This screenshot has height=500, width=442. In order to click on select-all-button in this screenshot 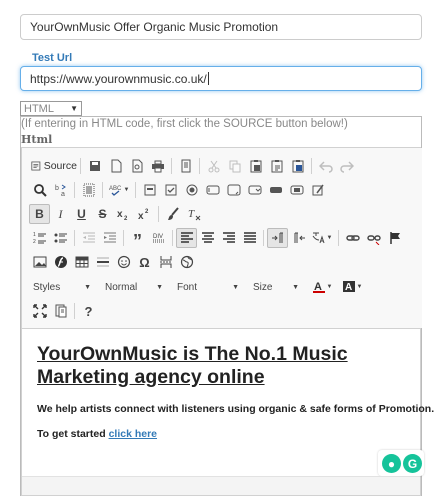, I will do `click(88, 190)`.